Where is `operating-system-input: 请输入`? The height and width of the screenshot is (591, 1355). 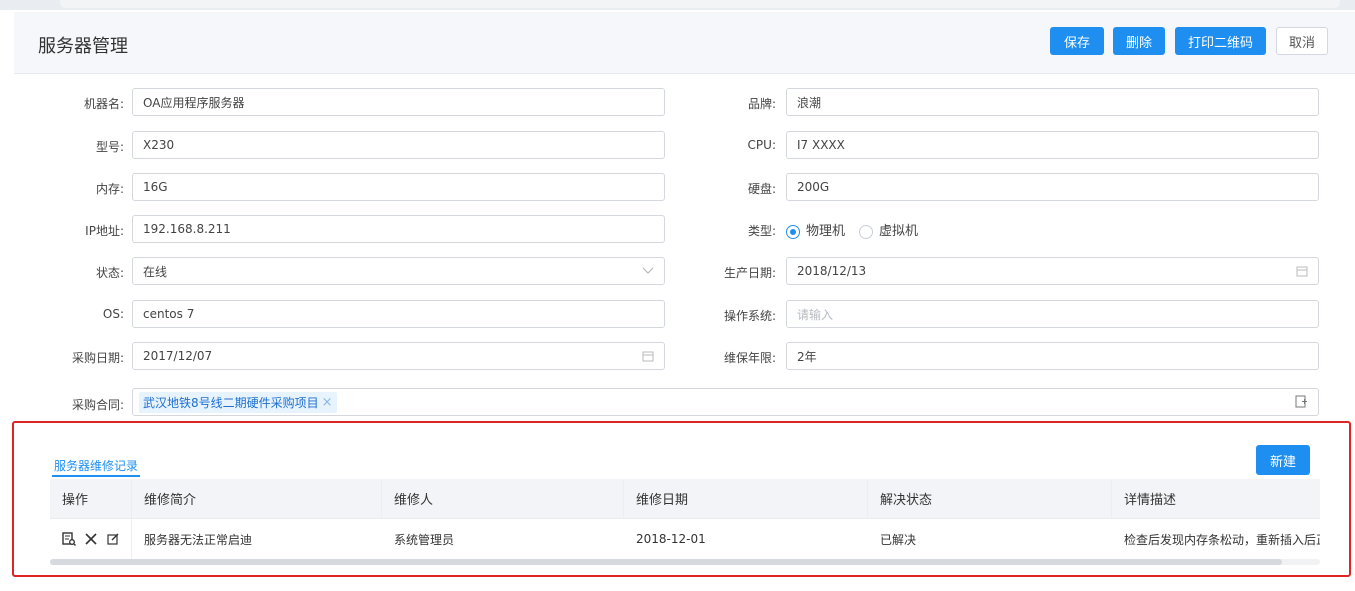 operating-system-input: 请输入 is located at coordinates (1052, 314).